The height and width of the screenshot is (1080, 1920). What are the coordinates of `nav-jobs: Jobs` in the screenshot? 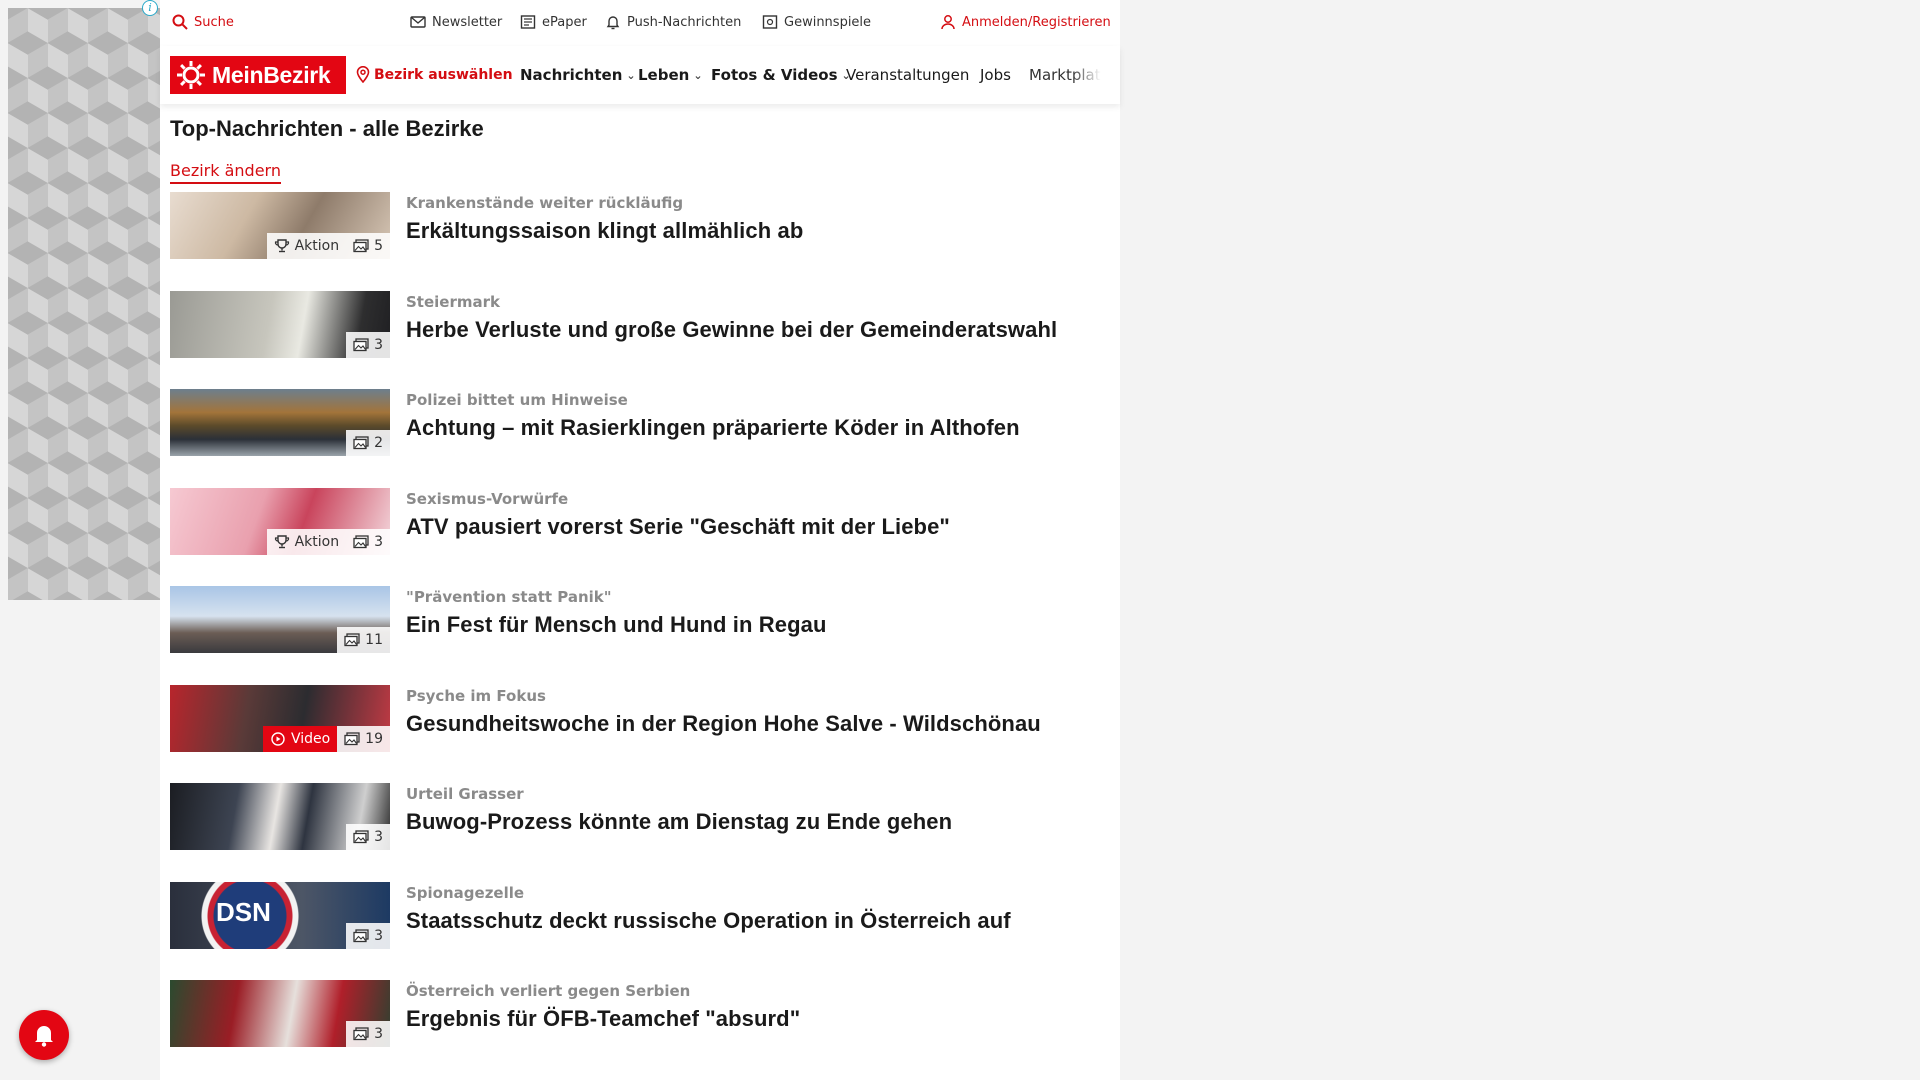 It's located at (995, 75).